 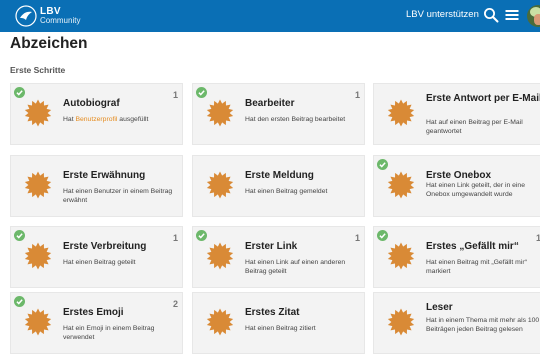 I want to click on badge-title: Erstes Emoji, so click(x=93, y=312).